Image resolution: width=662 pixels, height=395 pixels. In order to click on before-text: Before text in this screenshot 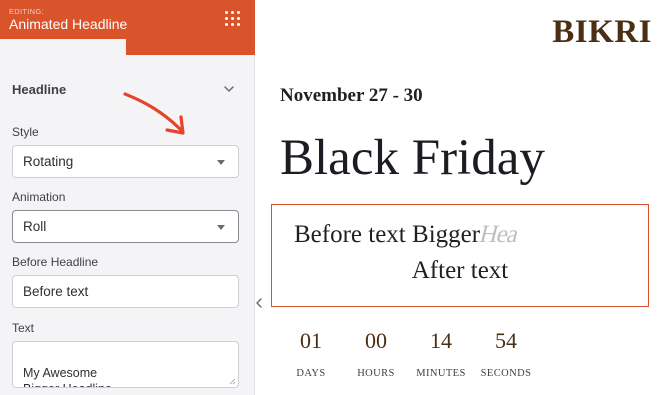, I will do `click(350, 234)`.